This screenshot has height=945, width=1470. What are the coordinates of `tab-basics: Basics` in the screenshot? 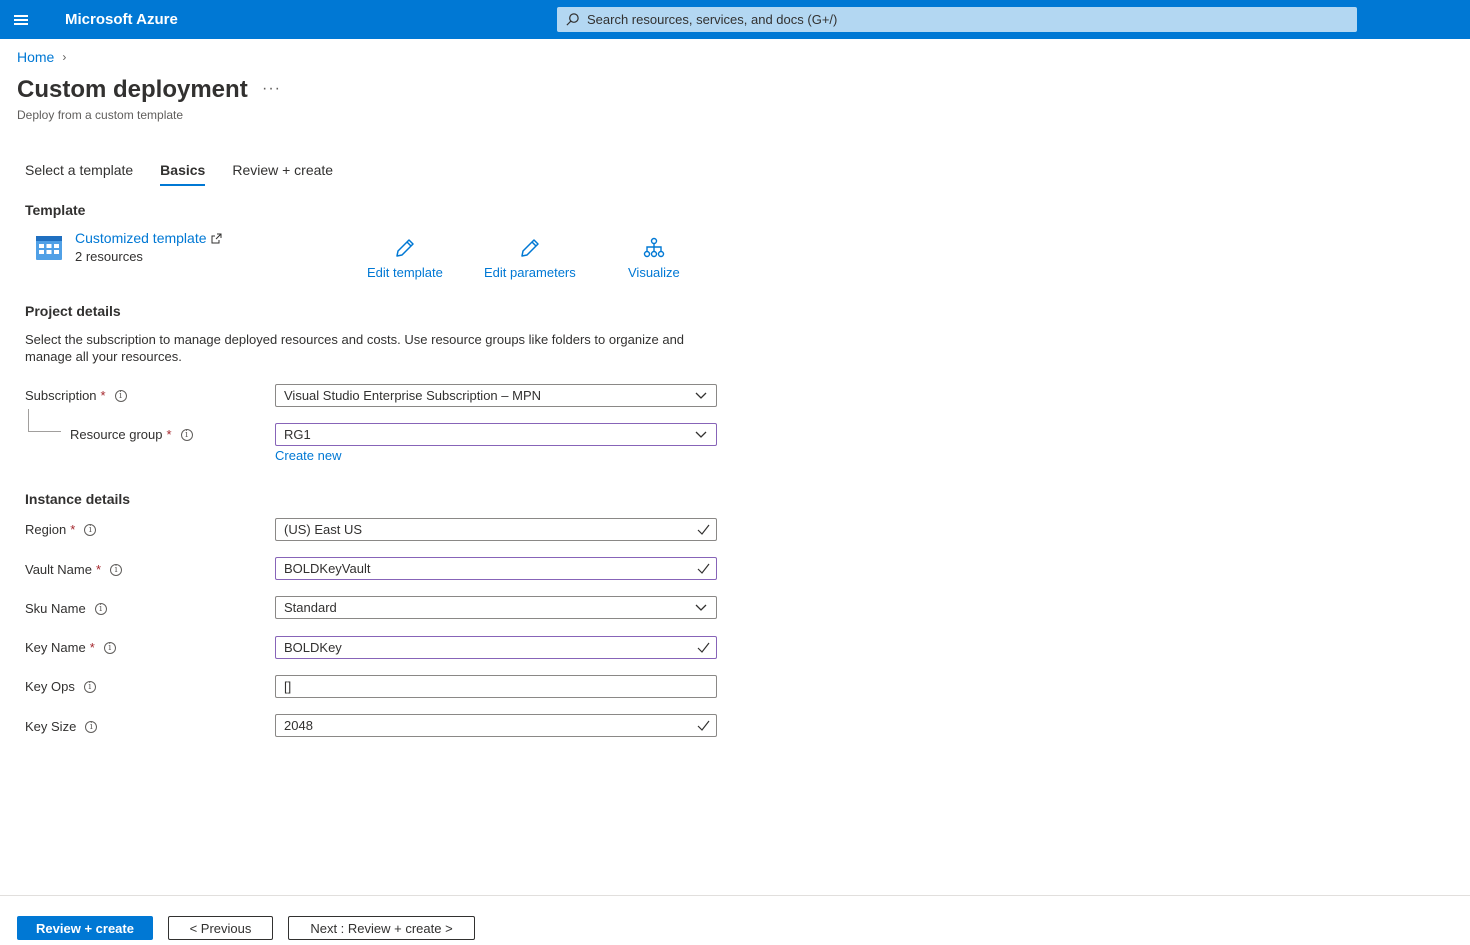 It's located at (183, 174).